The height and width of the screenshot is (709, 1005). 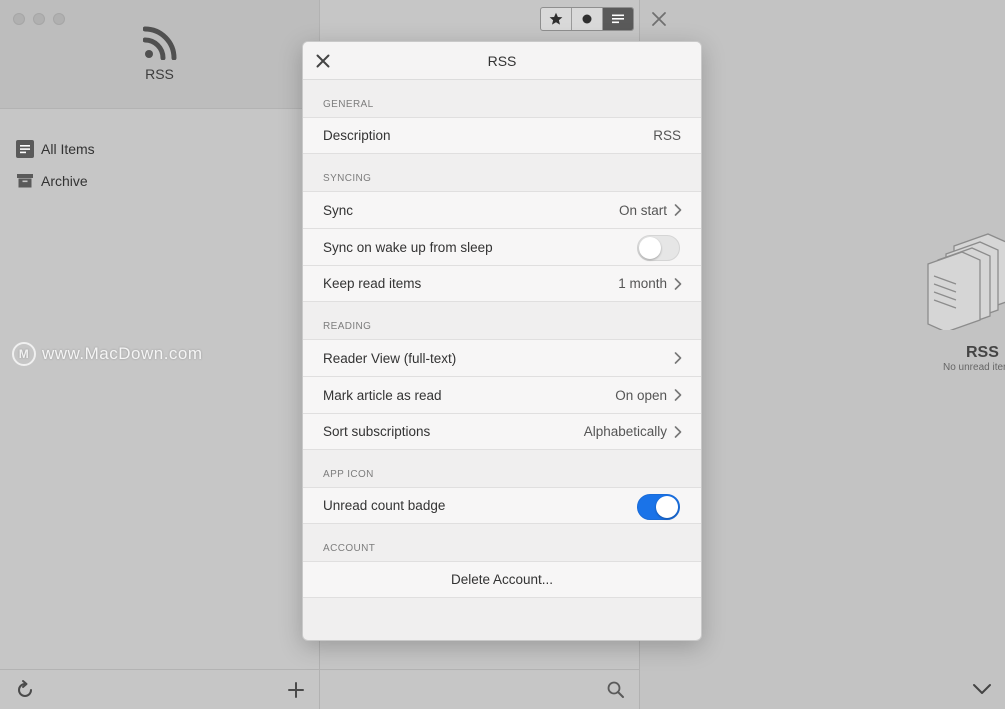 What do you see at coordinates (502, 431) in the screenshot?
I see `sort-subscriptions-row: Sort subscriptions Alphabetically` at bounding box center [502, 431].